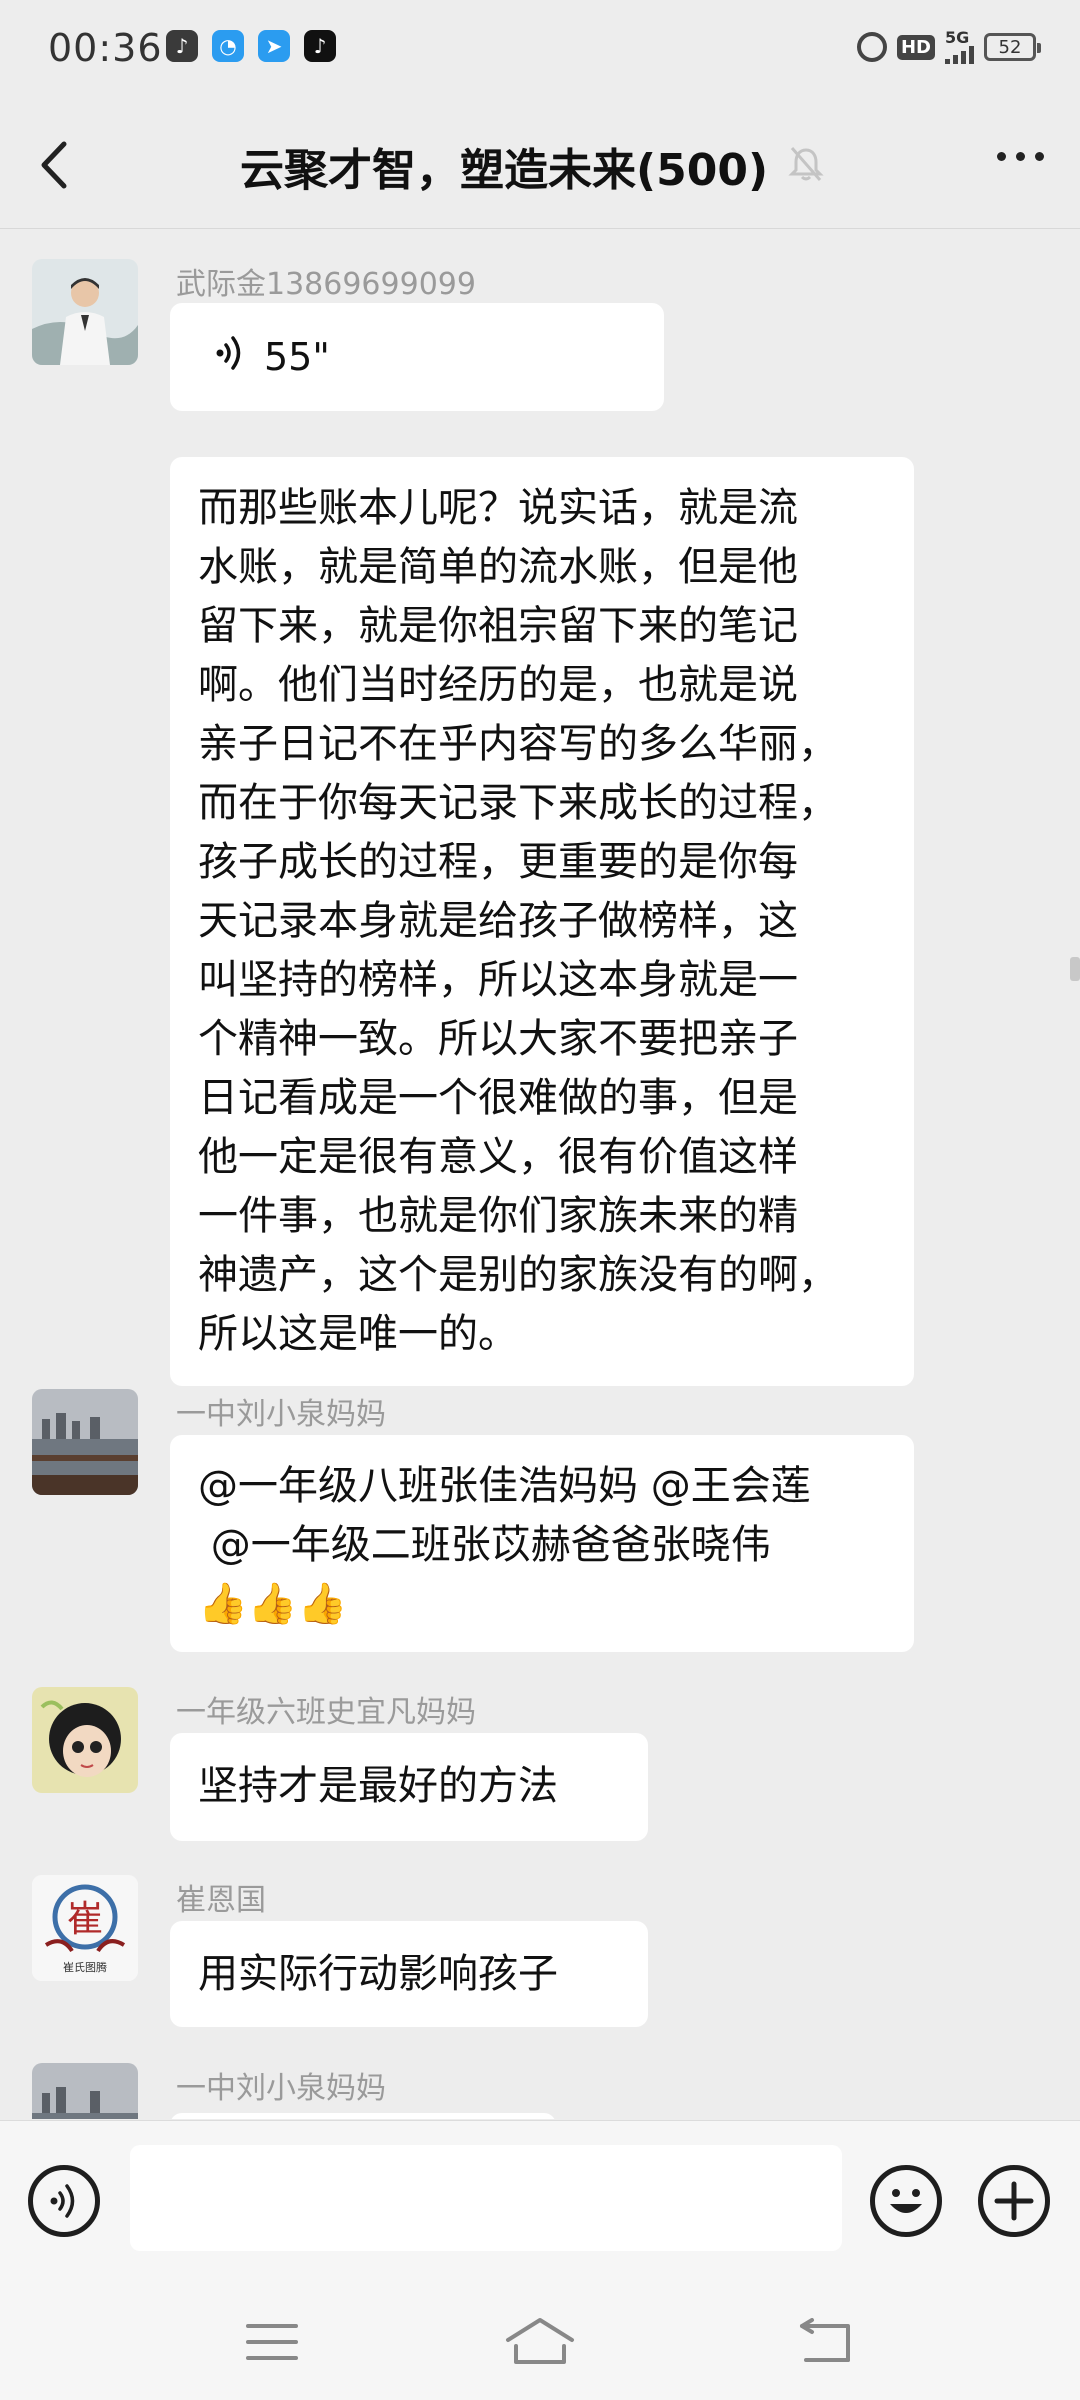  Describe the element at coordinates (251, 46) in the screenshot. I see `notification-icons: ♪ ◔ ➤ ♪` at that location.